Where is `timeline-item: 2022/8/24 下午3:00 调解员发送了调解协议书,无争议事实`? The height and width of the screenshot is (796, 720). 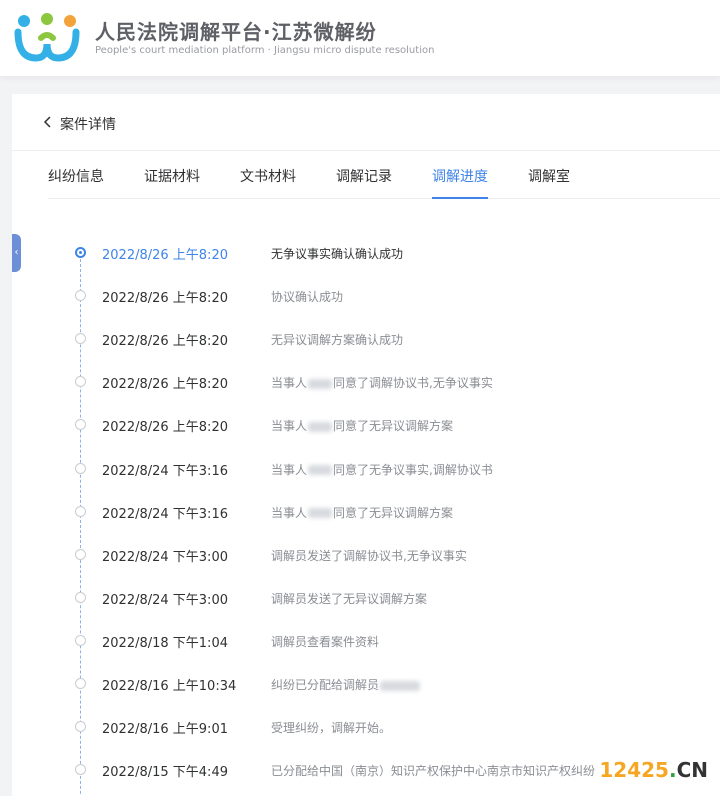
timeline-item: 2022/8/24 下午3:00 调解员发送了调解协议书,无争议事实 is located at coordinates (366, 556).